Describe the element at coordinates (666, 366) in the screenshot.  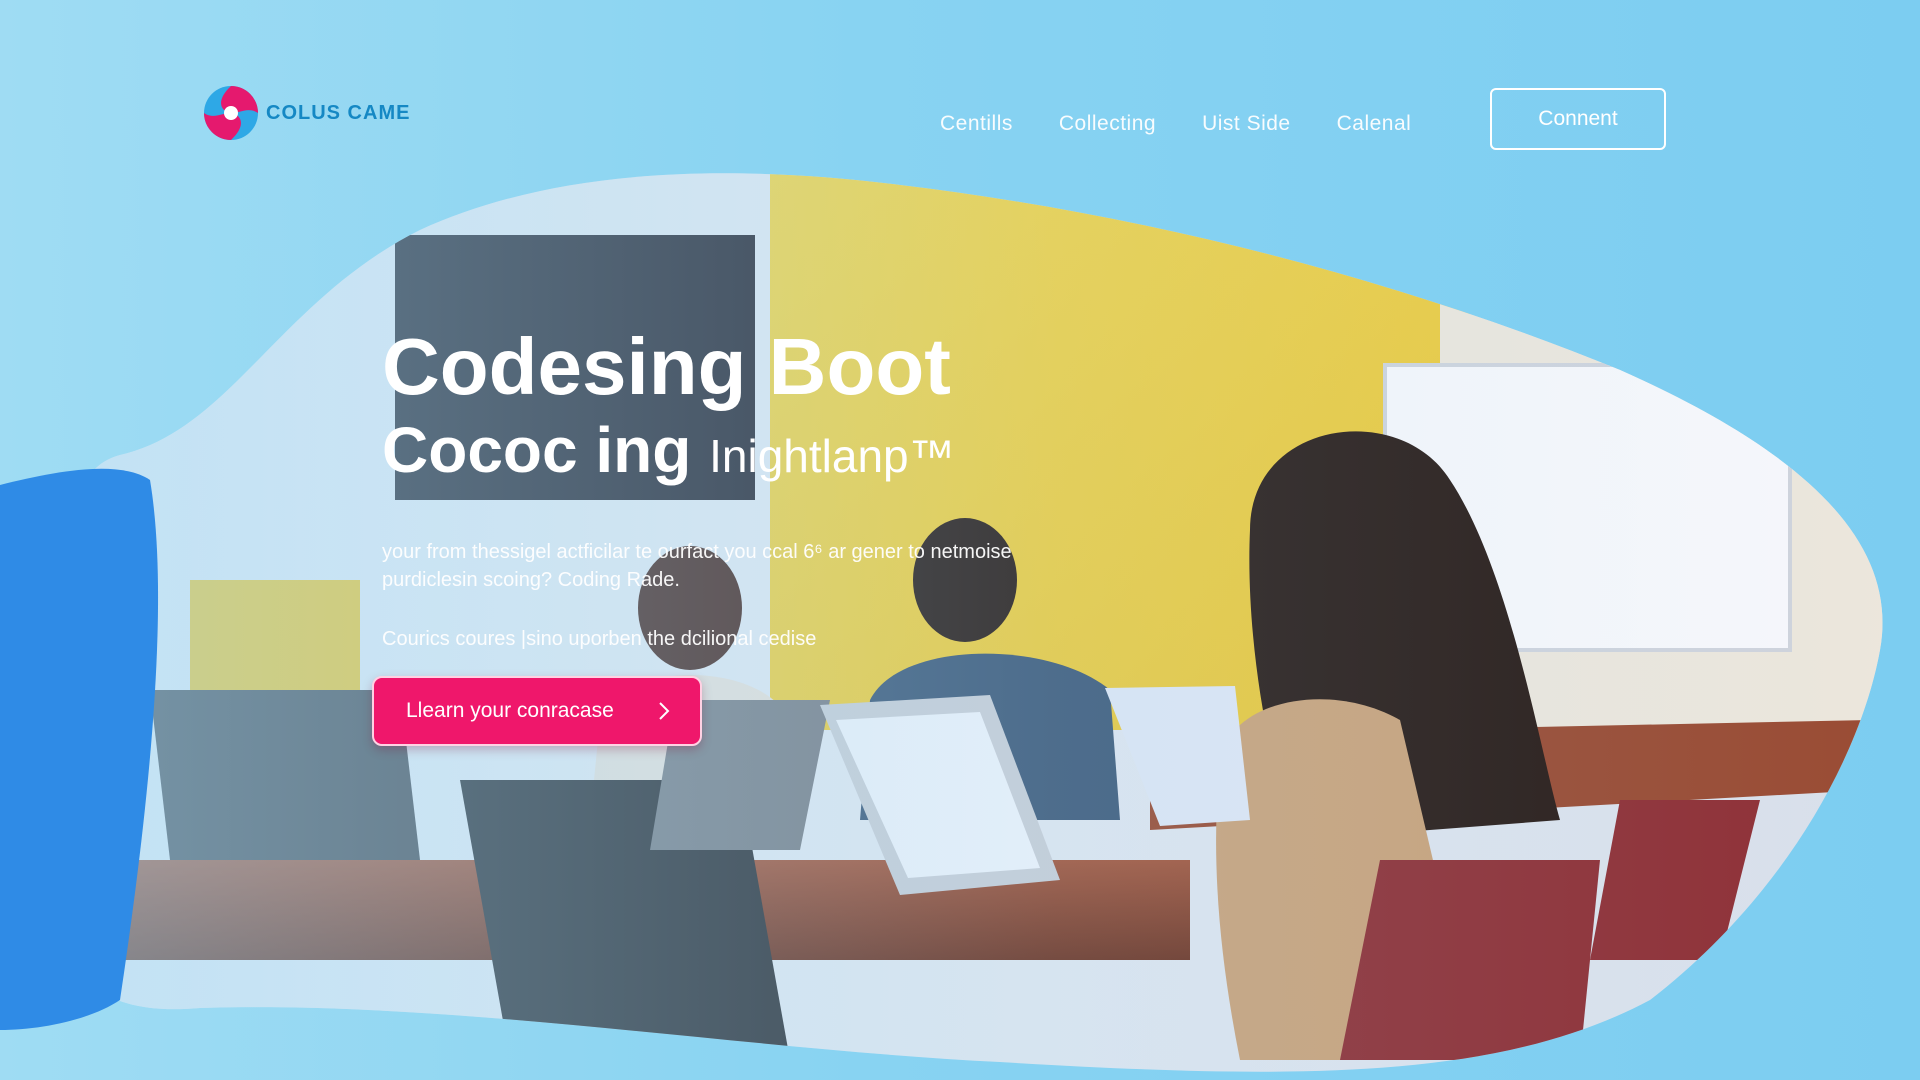
I see `hero-title: Codesing Boot` at that location.